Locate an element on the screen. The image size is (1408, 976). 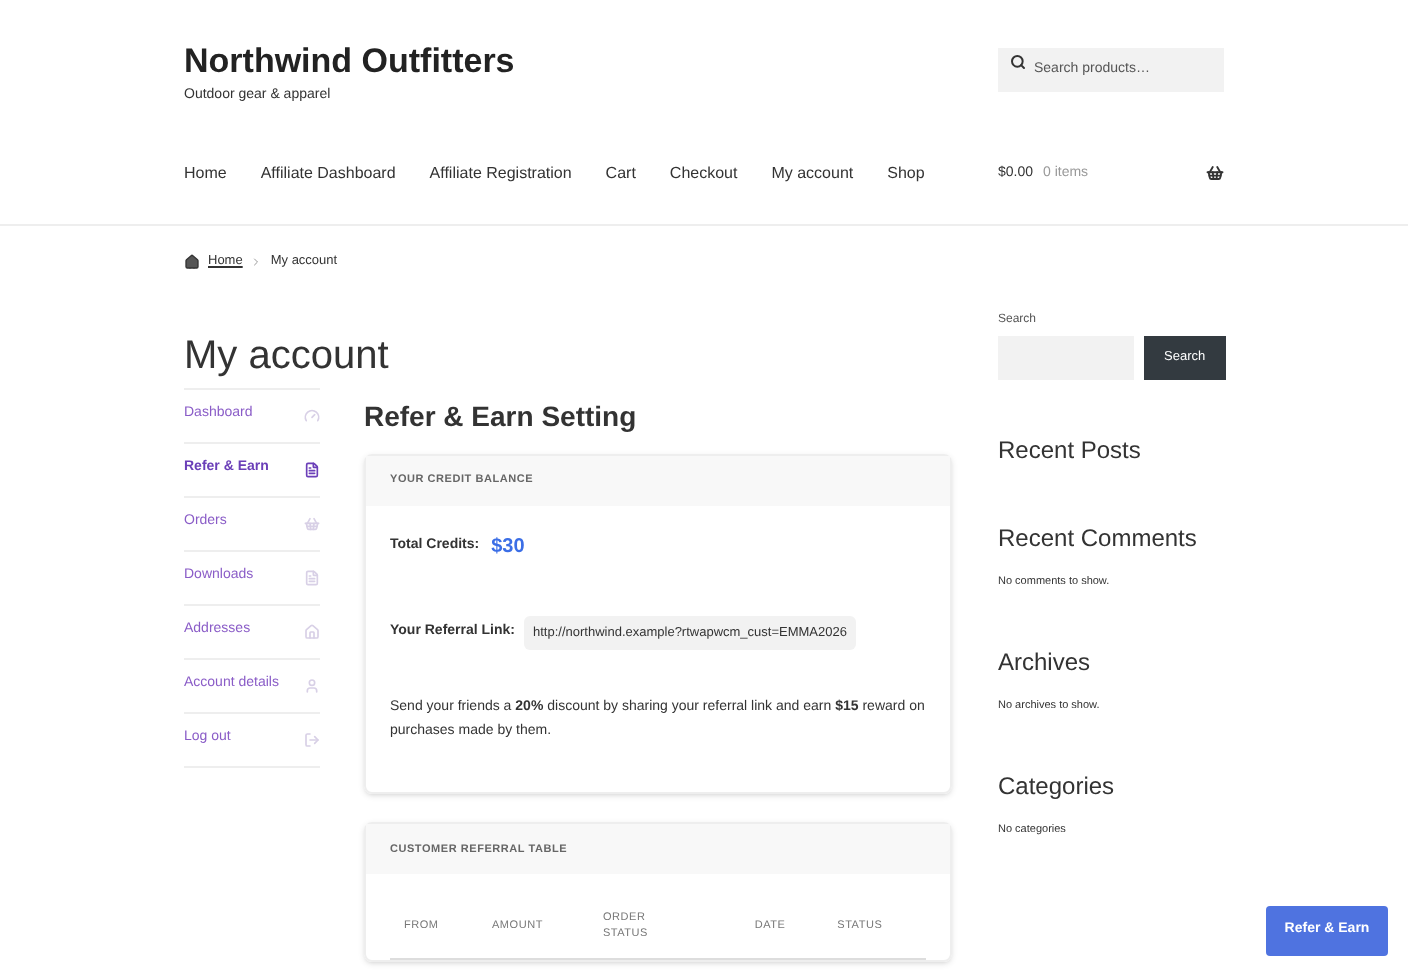
page-title: My account is located at coordinates (287, 355).